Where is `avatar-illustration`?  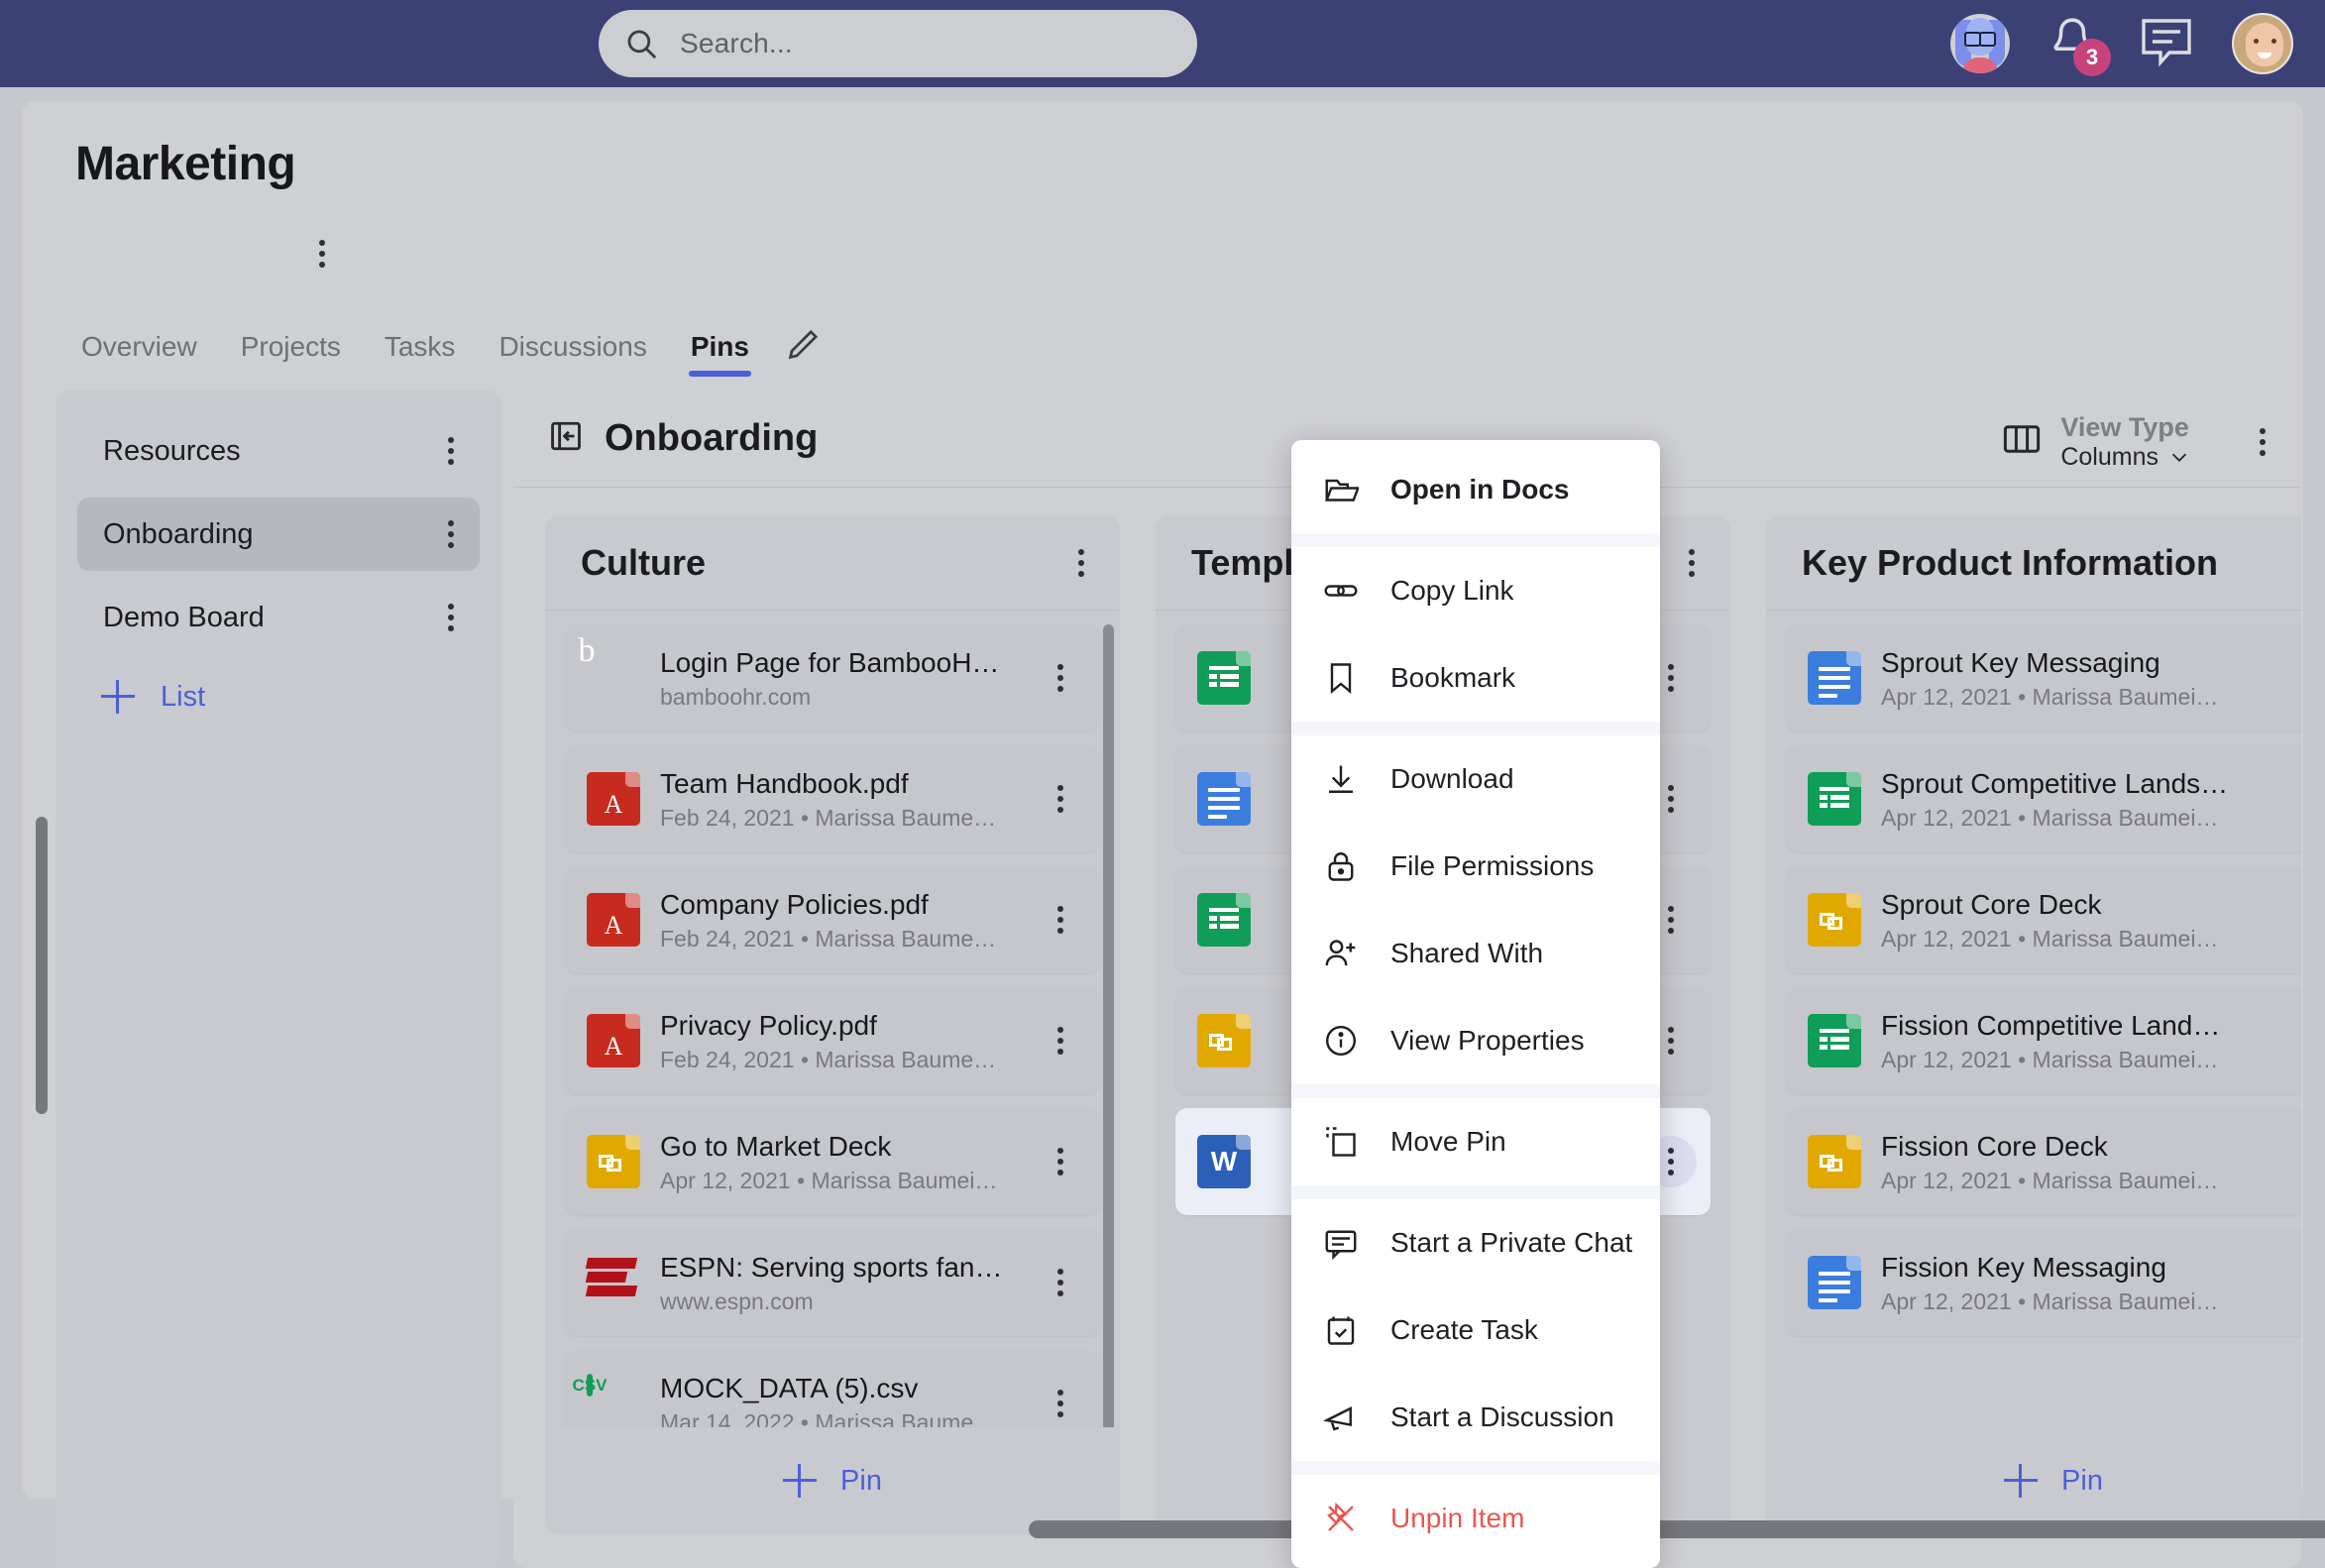 avatar-illustration is located at coordinates (1980, 43).